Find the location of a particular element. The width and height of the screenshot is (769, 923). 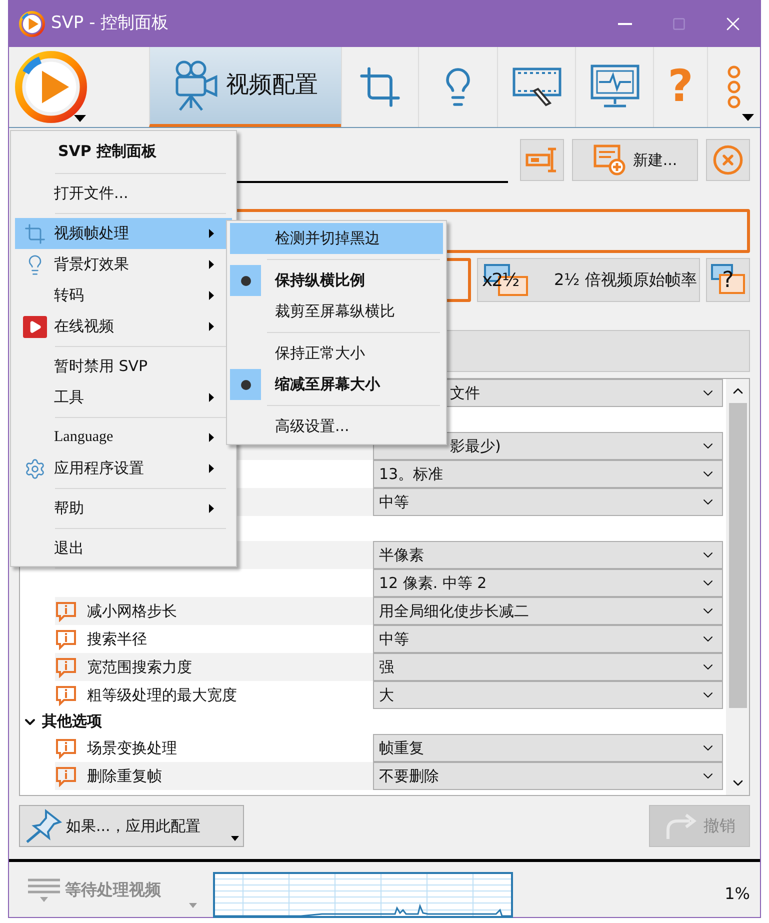

value-dropdown: 不要删除 is located at coordinates (548, 776).